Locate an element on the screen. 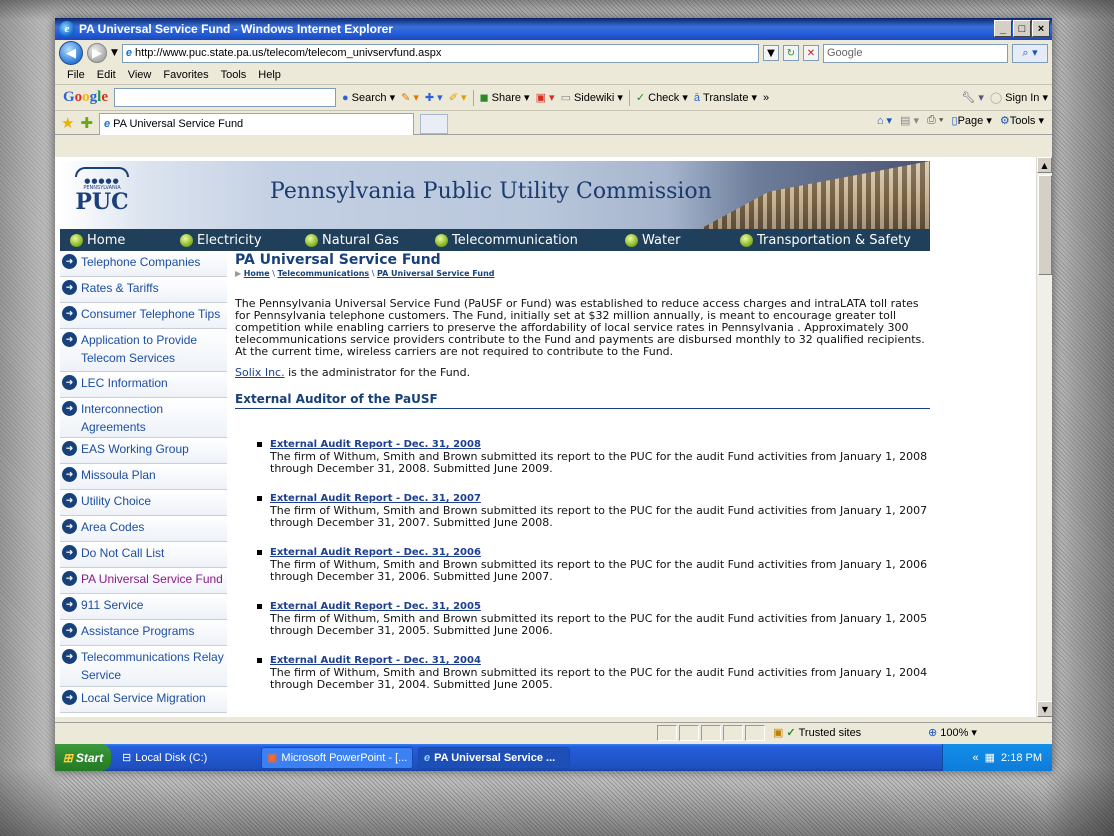 This screenshot has height=836, width=1114. start-button: ⊞ Start is located at coordinates (83, 757).